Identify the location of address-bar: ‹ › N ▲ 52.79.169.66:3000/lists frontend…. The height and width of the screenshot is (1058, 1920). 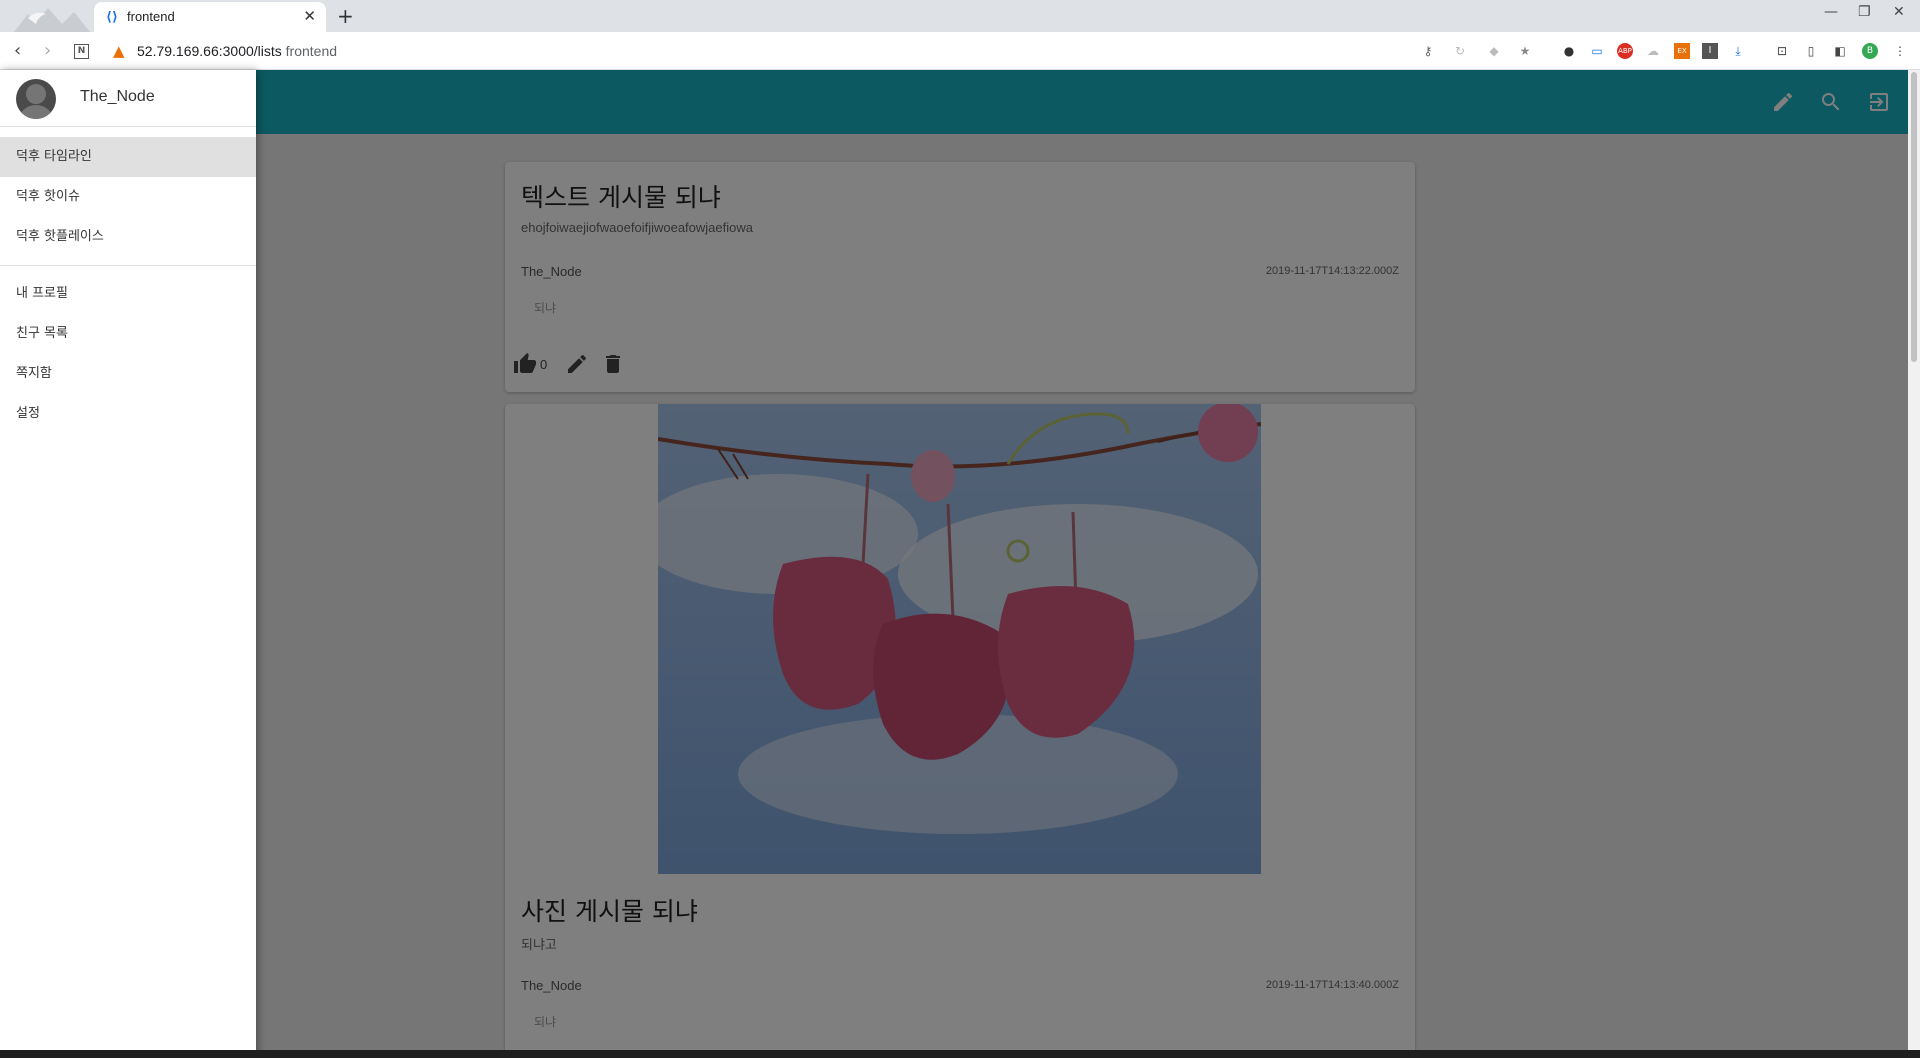
(960, 51).